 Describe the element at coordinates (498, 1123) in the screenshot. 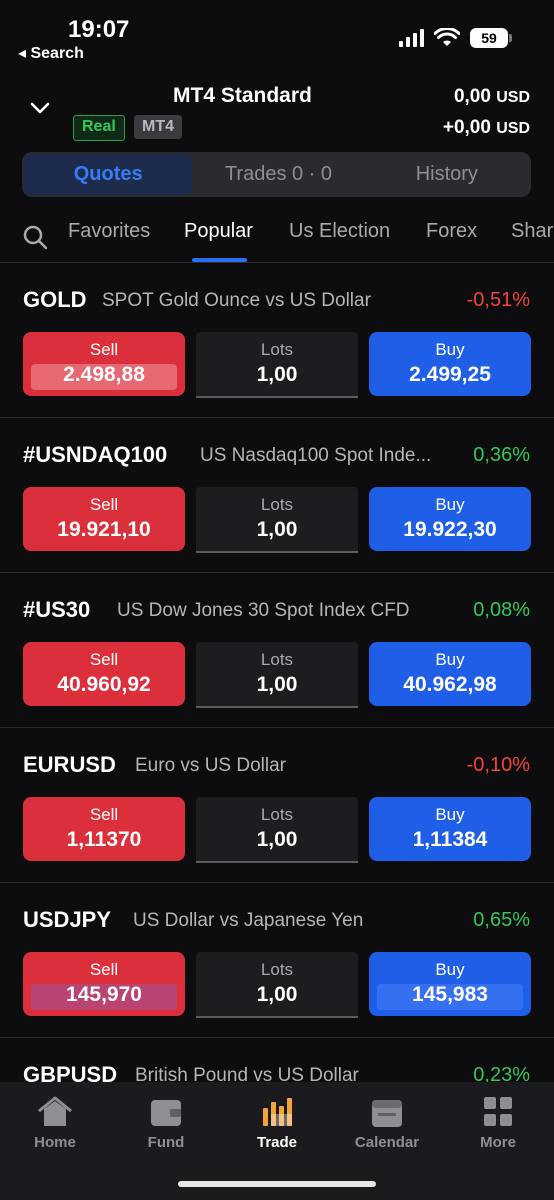

I see `tab-more: More` at that location.